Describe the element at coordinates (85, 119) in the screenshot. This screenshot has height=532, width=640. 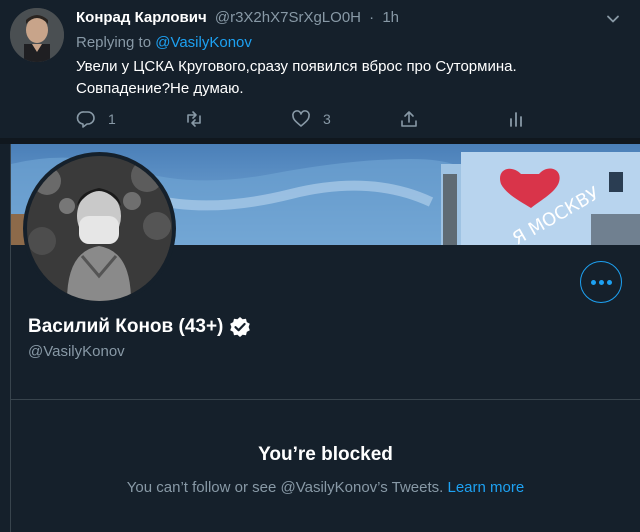
I see `reply-icon` at that location.